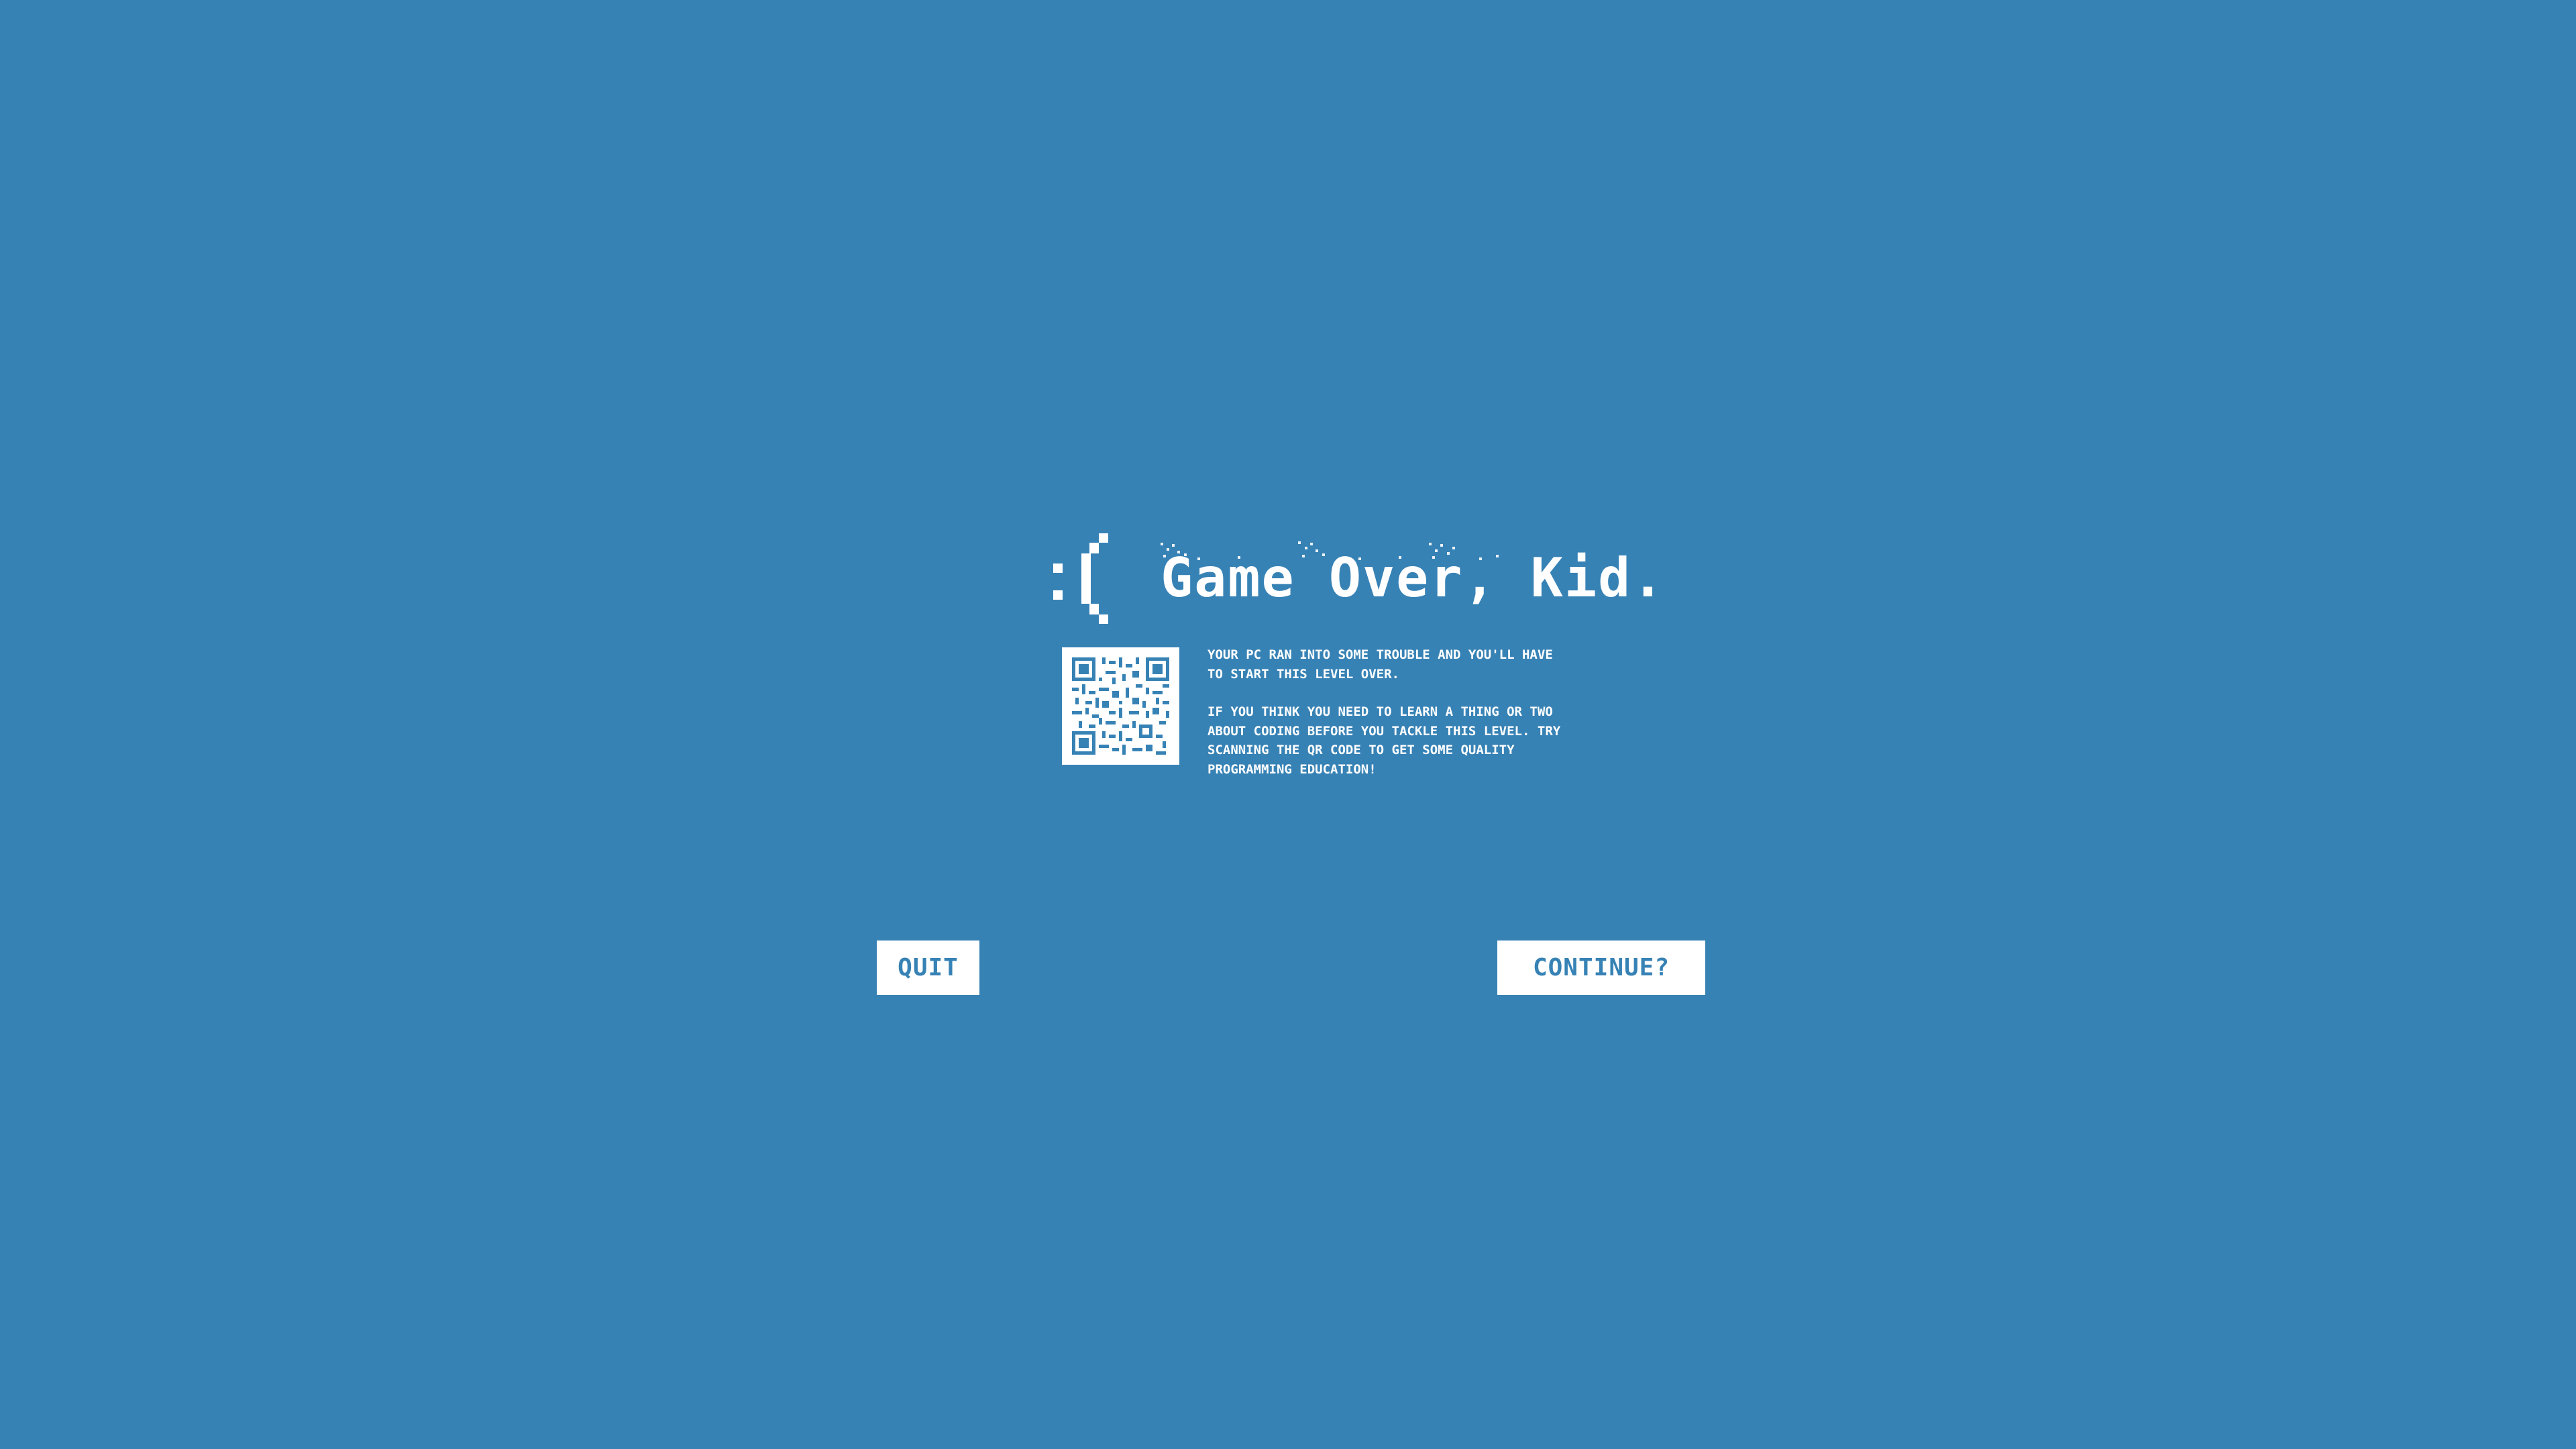 This screenshot has height=1449, width=2576. I want to click on game-over-title: Game Over, Kid., so click(1413, 578).